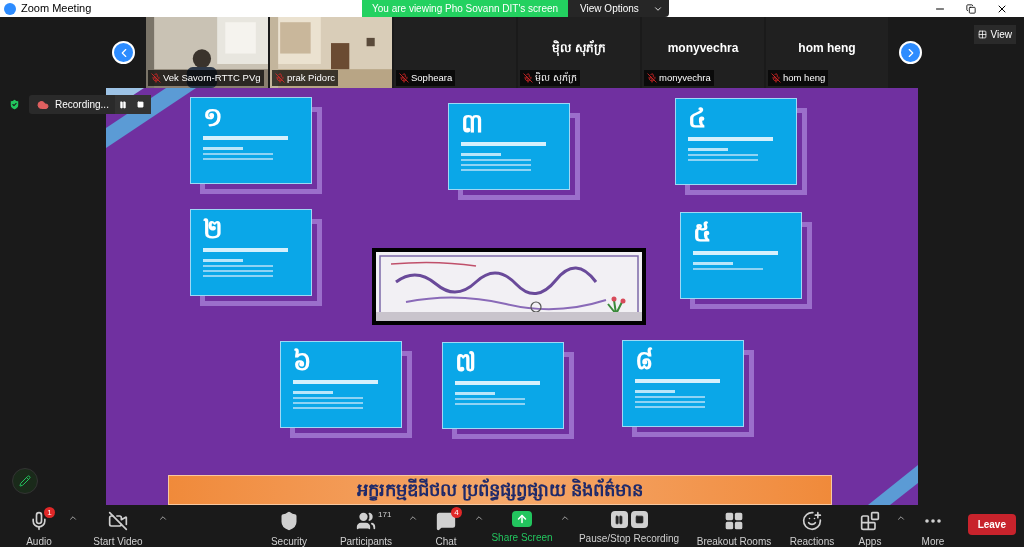 Image resolution: width=1024 pixels, height=547 pixels. Describe the element at coordinates (870, 521) in the screenshot. I see `apps-icon` at that location.